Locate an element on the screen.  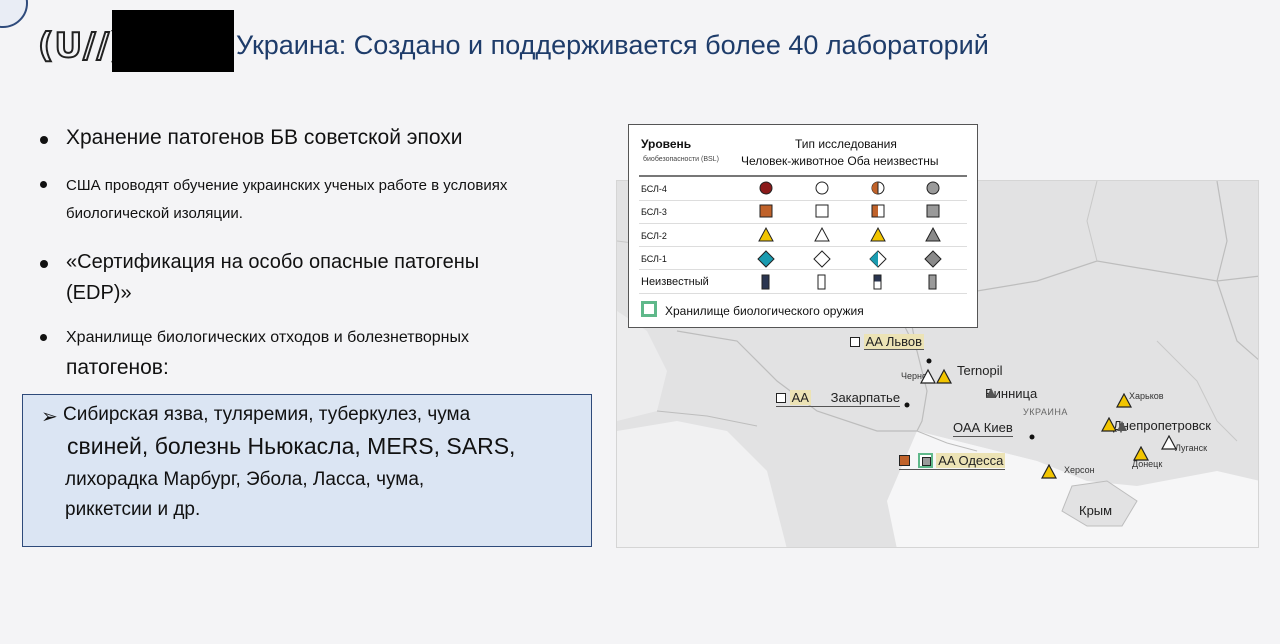
legend-level-header: Уровень is located at coordinates (666, 144).